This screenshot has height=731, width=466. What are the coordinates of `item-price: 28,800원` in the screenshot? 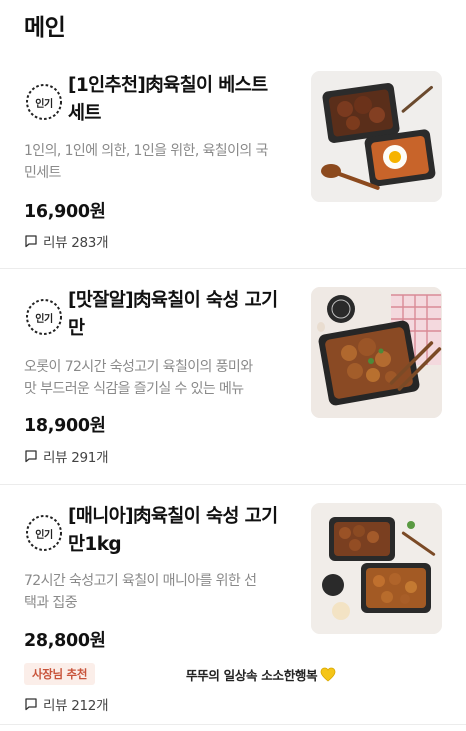 It's located at (65, 641).